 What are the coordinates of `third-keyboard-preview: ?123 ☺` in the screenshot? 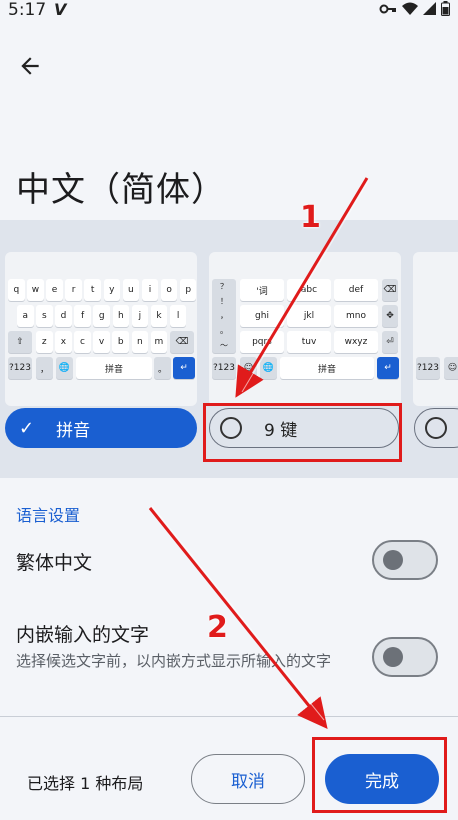 It's located at (435, 329).